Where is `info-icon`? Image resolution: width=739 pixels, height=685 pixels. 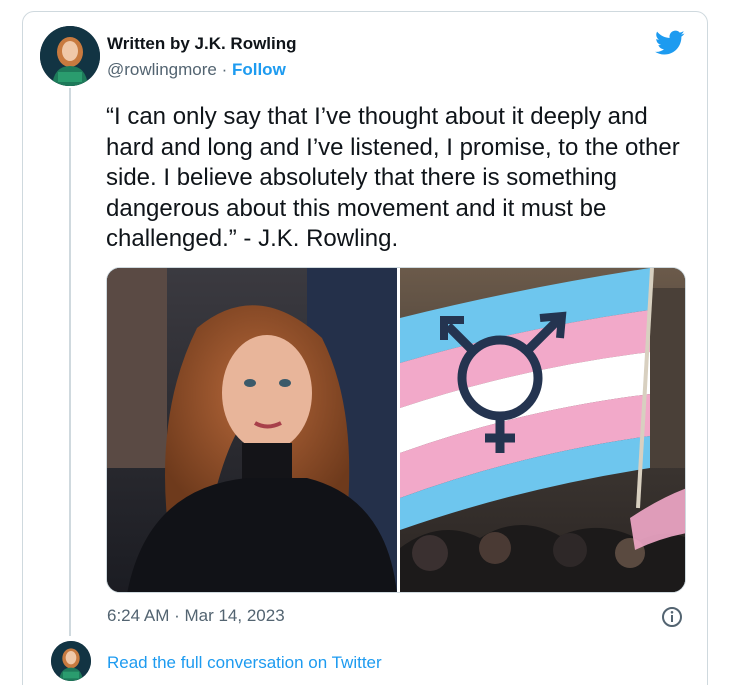 info-icon is located at coordinates (672, 617).